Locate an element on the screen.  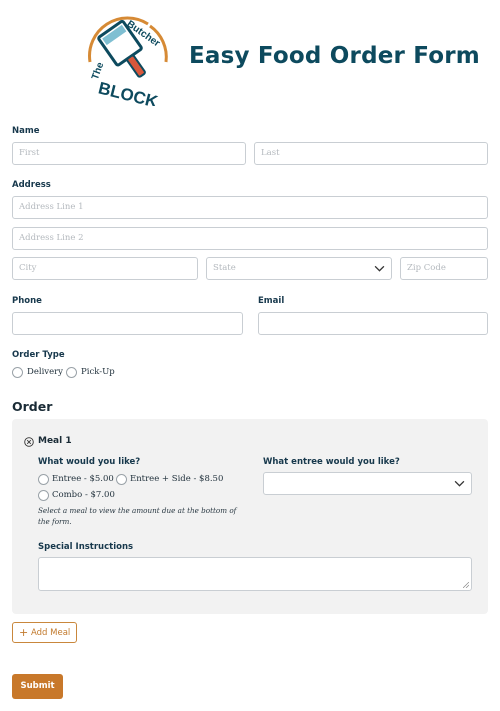
meal-title: Meal 1 is located at coordinates (55, 441).